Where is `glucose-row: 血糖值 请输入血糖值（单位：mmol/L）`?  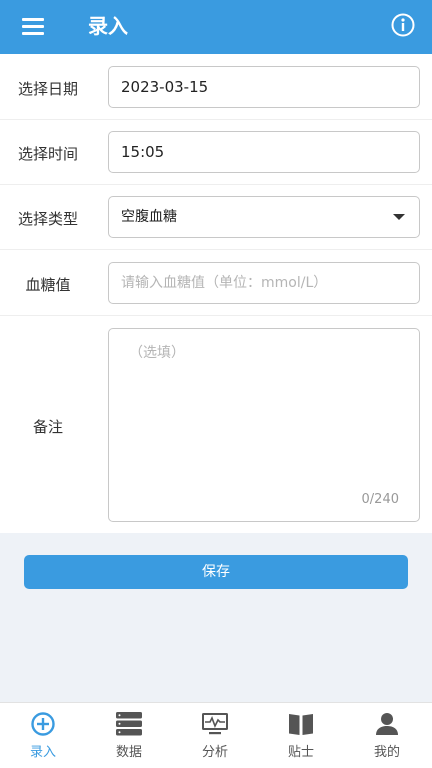
glucose-row: 血糖值 请输入血糖值（单位：mmol/L） is located at coordinates (216, 283).